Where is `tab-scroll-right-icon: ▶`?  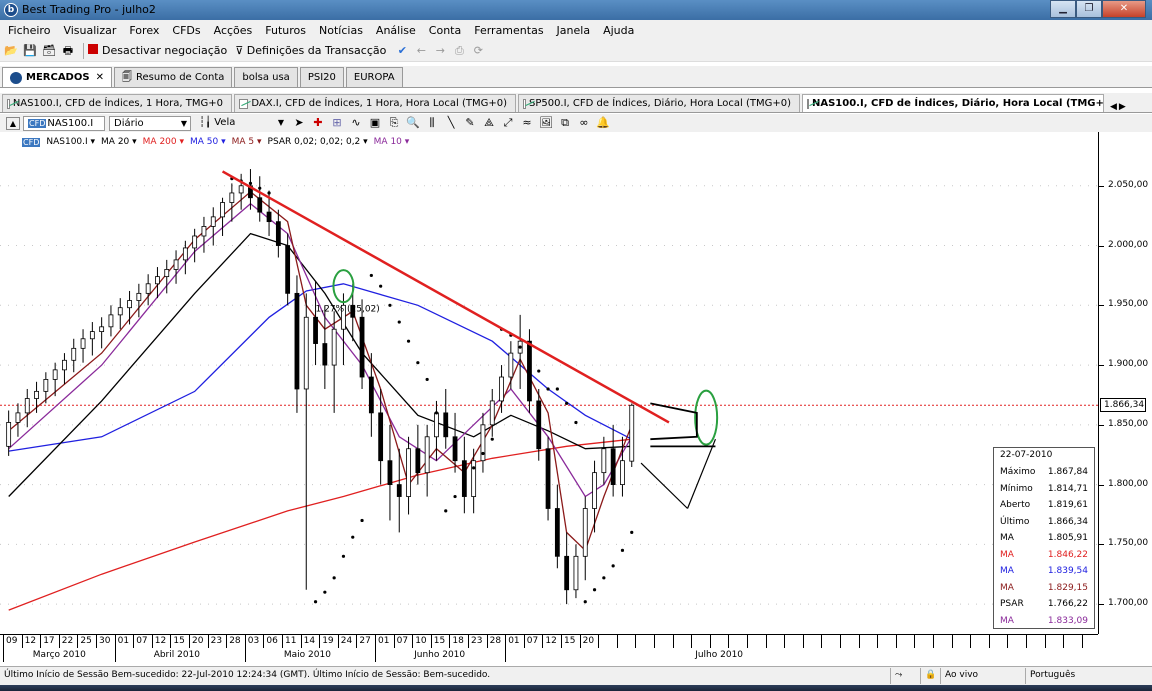 tab-scroll-right-icon: ▶ is located at coordinates (1122, 107).